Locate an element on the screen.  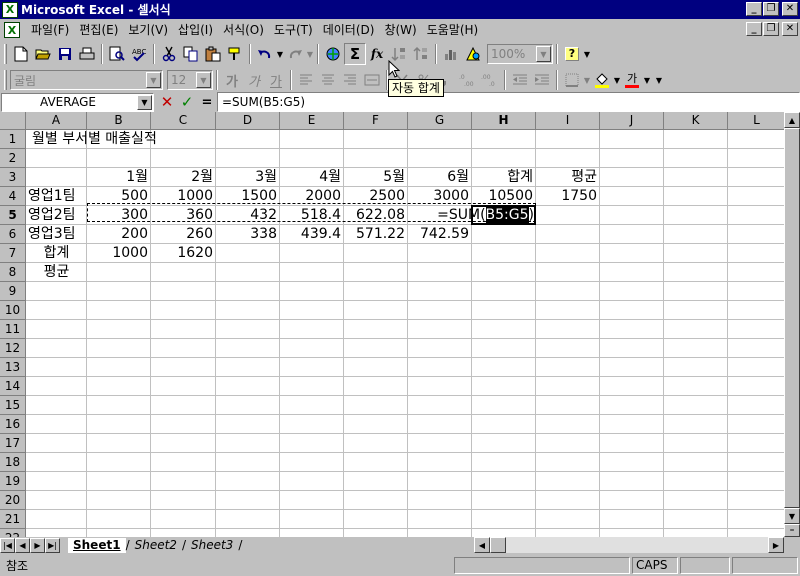
paste-function-button: fx is located at coordinates (377, 54).